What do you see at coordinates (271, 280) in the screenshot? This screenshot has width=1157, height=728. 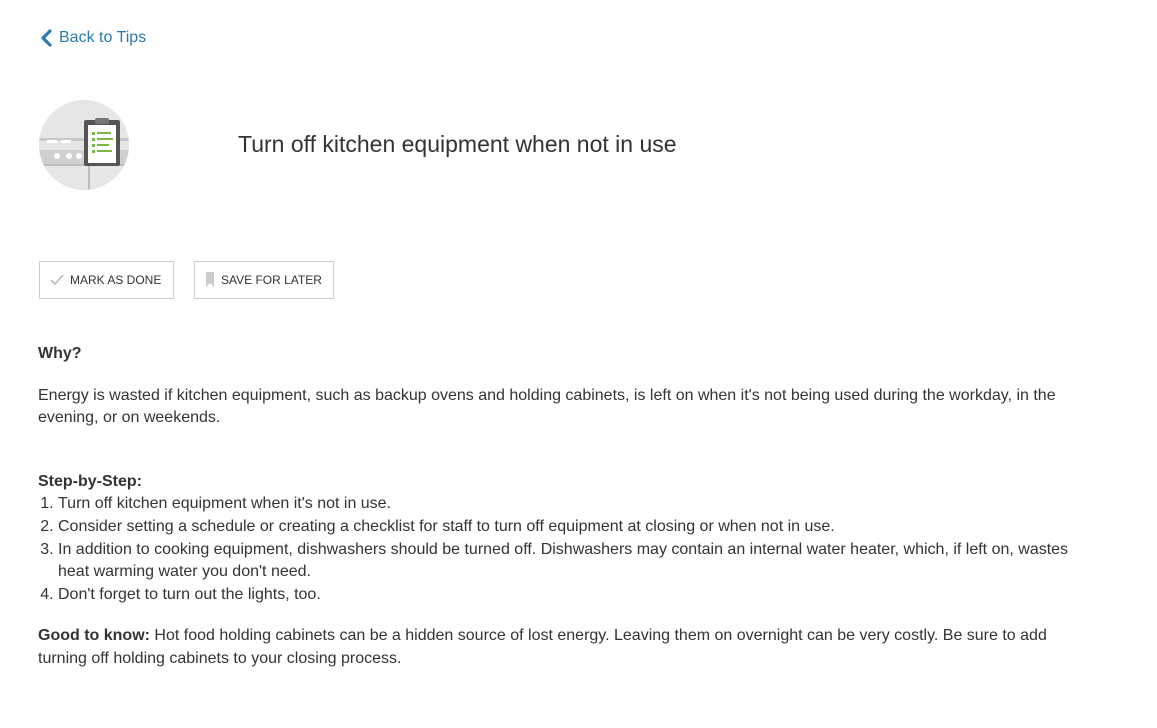 I see `save-for-later-label: SAVE FOR LATER` at bounding box center [271, 280].